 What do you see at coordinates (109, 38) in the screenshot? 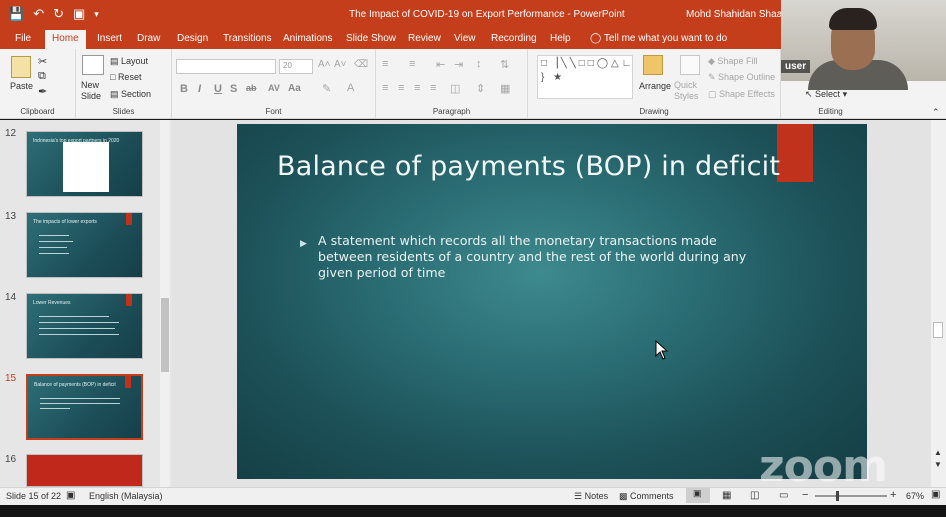
I see `tab-insert: Insert` at bounding box center [109, 38].